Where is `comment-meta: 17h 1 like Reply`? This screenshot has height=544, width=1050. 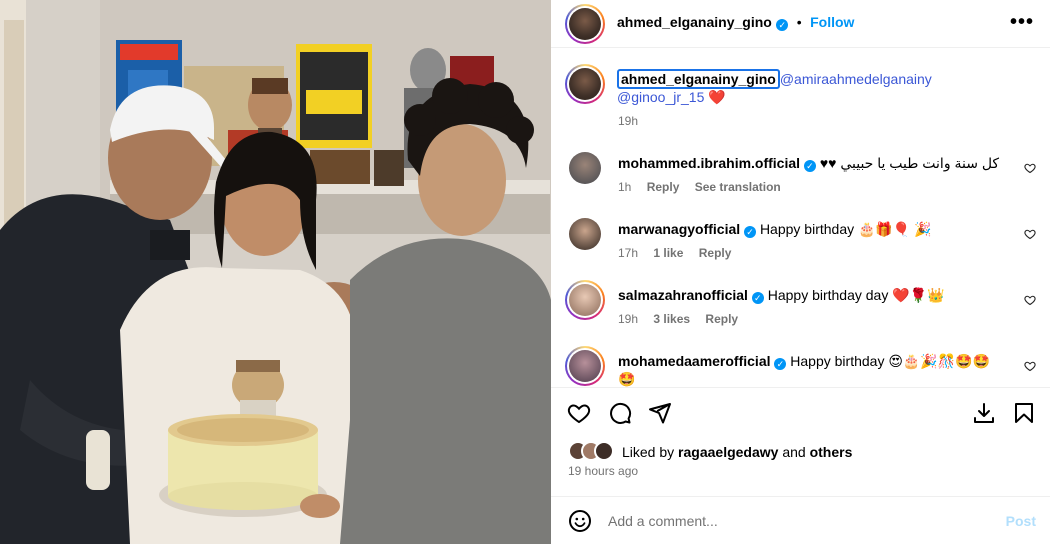
comment-meta: 17h 1 like Reply is located at coordinates (680, 253).